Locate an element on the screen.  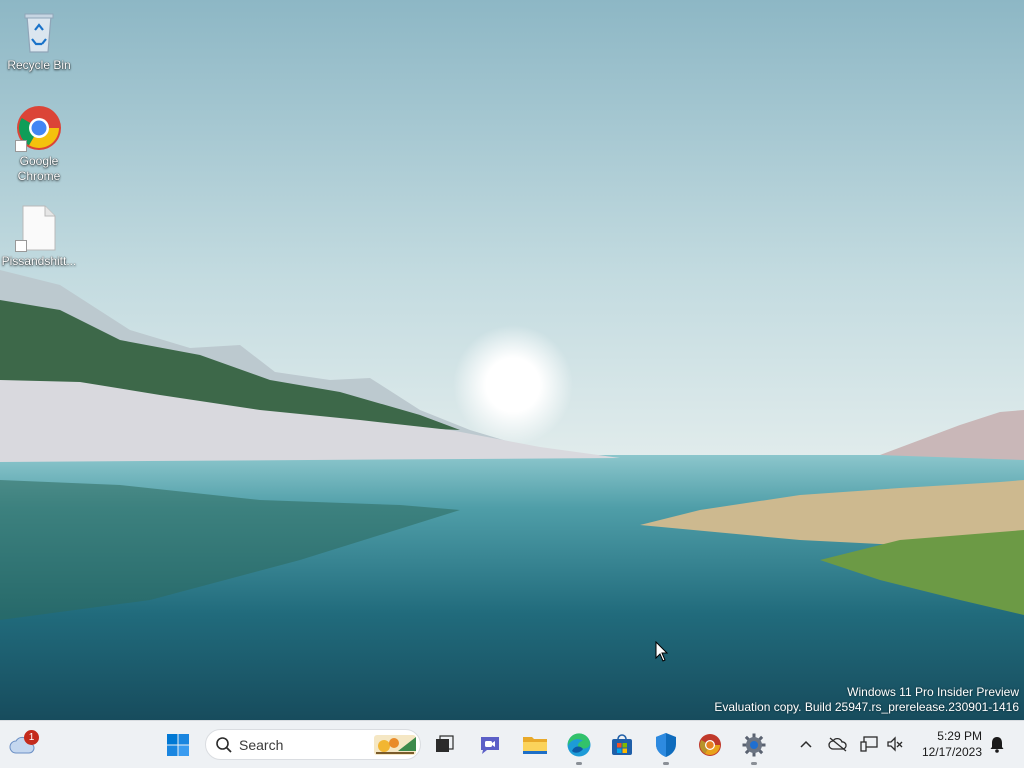
edge-button is located at coordinates (579, 745).